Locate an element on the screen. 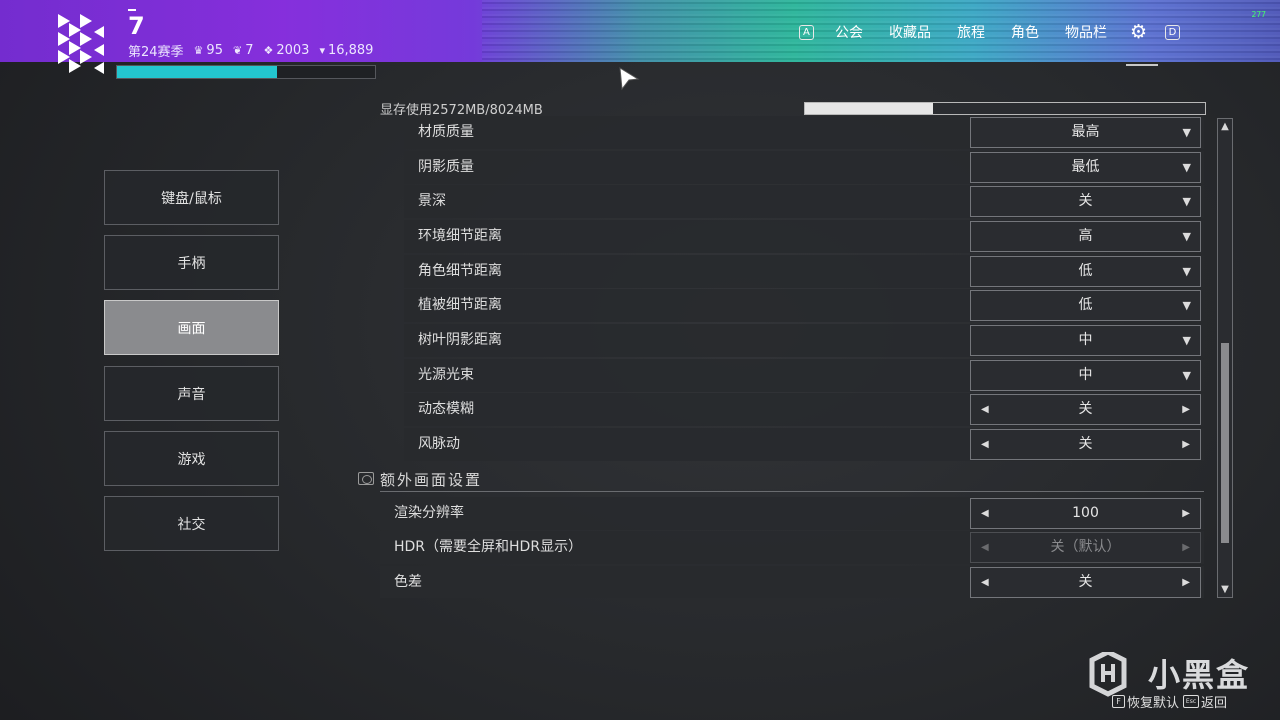  watermark-text: 小黑盒 is located at coordinates (1199, 675).